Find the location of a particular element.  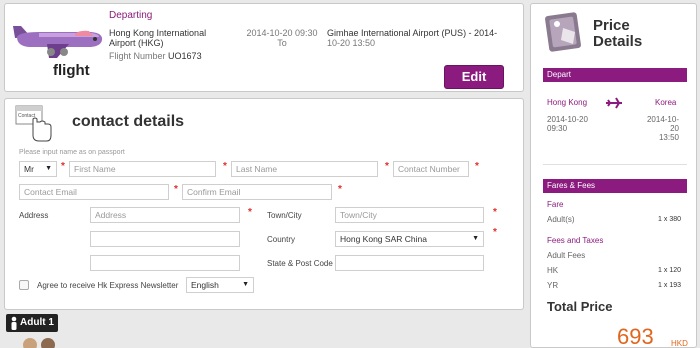

fees-label: Fees and Taxes is located at coordinates (575, 240).